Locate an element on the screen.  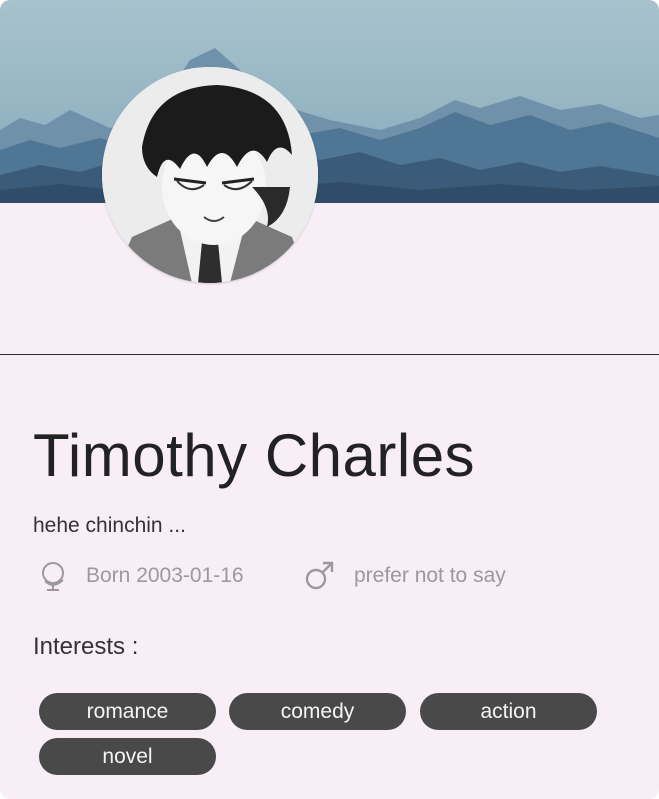
avatar is located at coordinates (210, 175).